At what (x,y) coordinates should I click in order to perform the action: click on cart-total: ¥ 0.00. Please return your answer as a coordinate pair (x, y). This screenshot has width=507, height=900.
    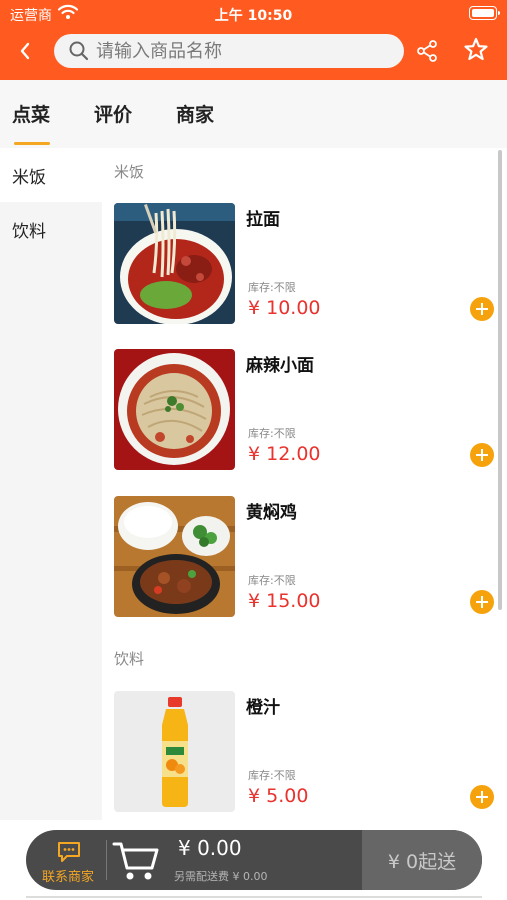
    Looking at the image, I should click on (210, 848).